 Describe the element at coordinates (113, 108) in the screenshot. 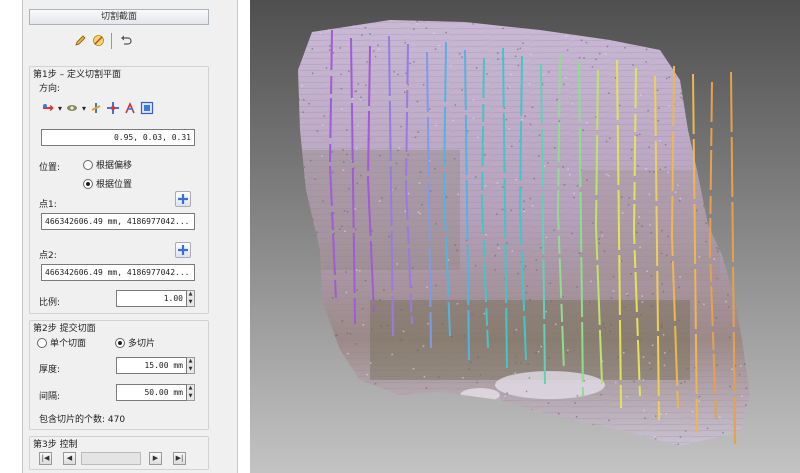

I see `crosshair-icon` at that location.